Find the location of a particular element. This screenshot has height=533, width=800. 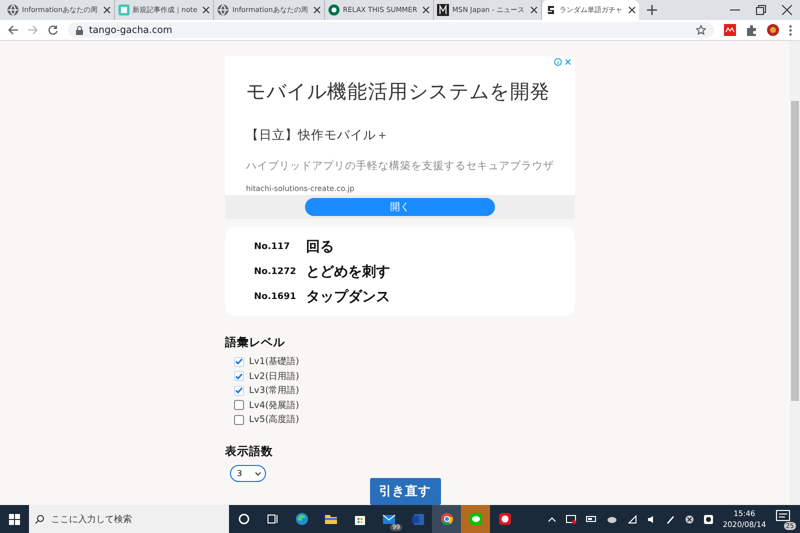

checkbox-label: Lv1(基礎語) is located at coordinates (274, 362).